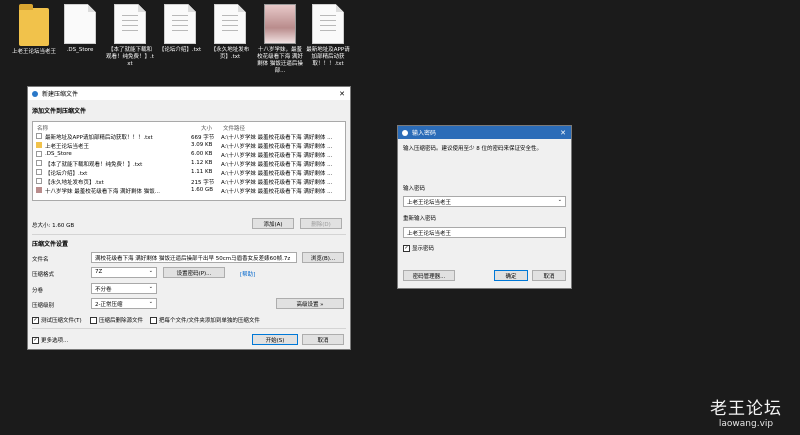 The height and width of the screenshot is (435, 800). I want to click on desktop-icon-label: .DS_Store, so click(80, 50).